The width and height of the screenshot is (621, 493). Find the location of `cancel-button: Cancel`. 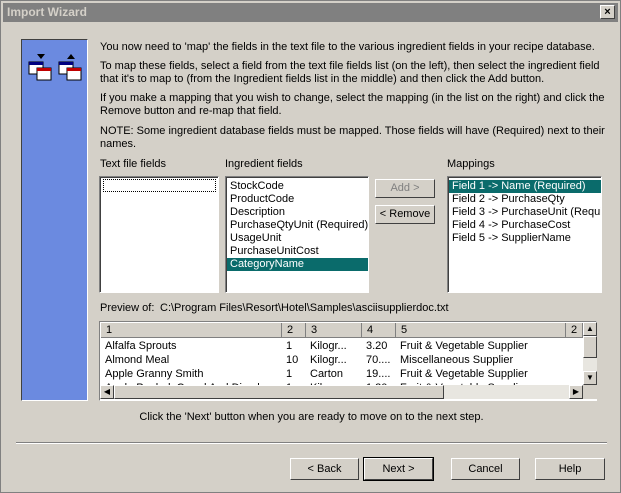

cancel-button: Cancel is located at coordinates (485, 469).